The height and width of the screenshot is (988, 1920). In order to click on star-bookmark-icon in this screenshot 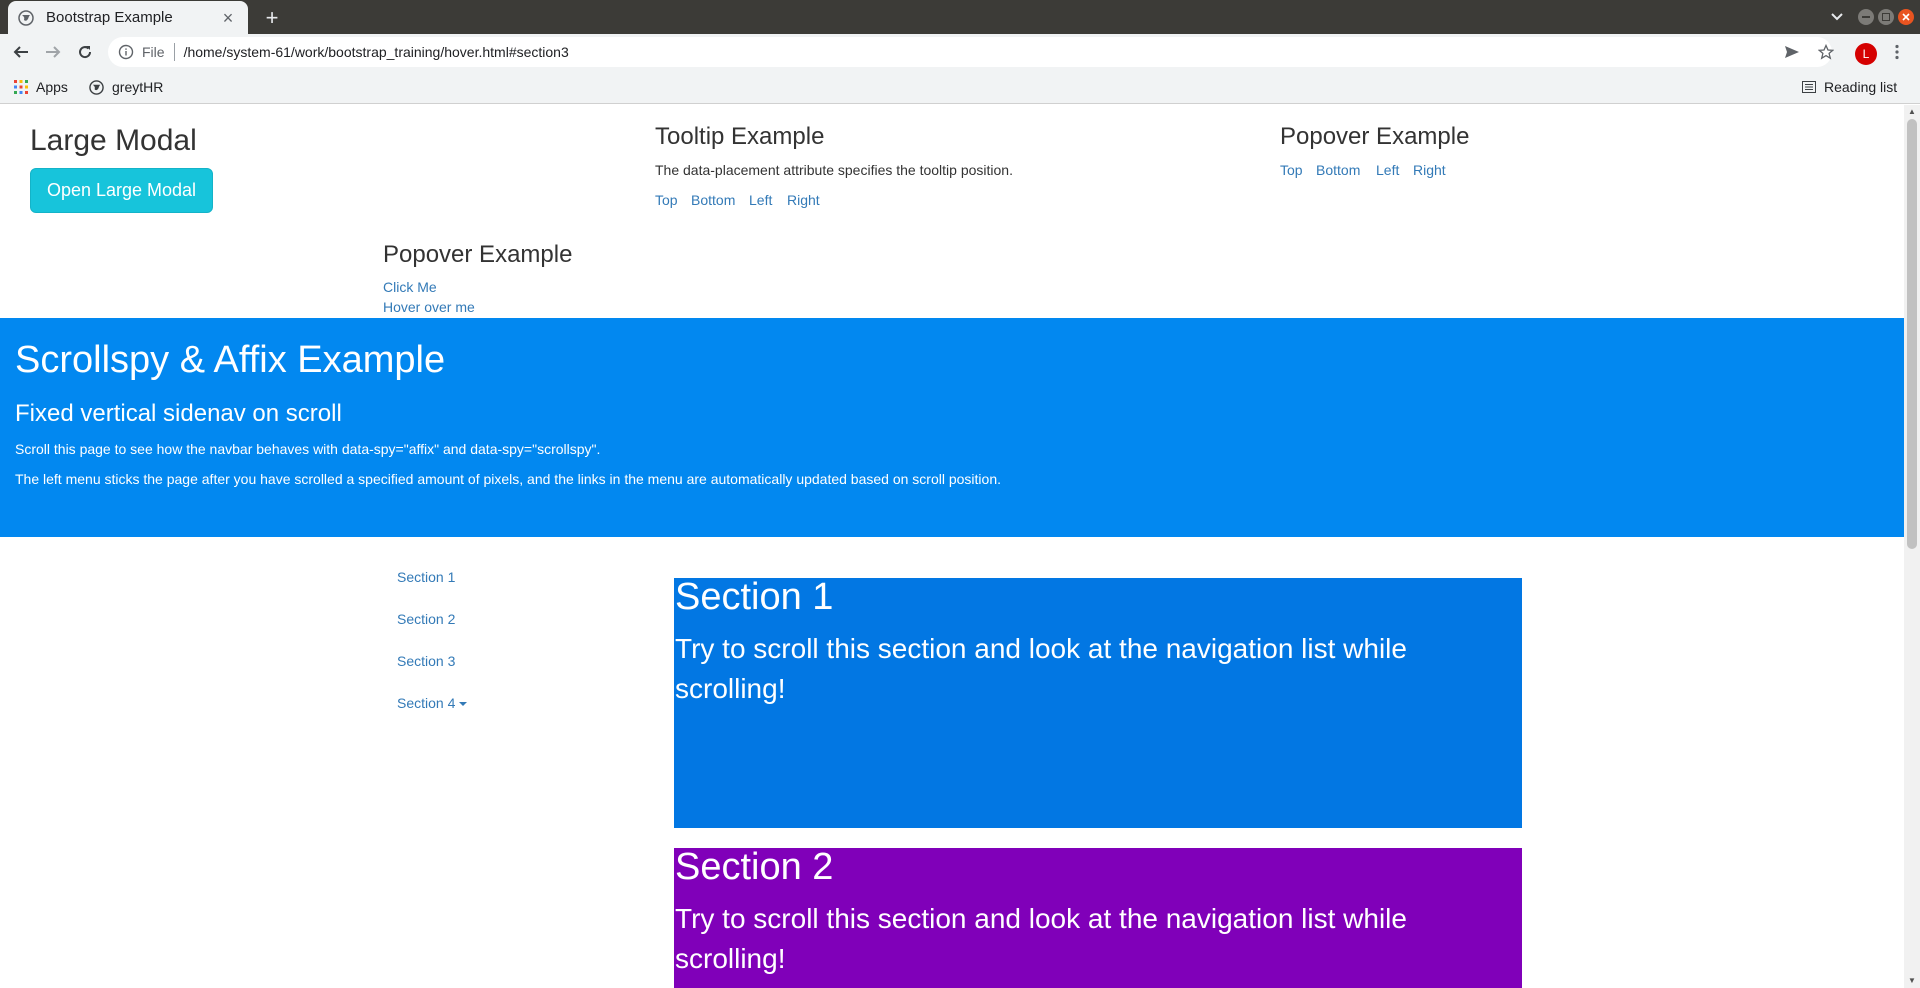, I will do `click(1826, 52)`.